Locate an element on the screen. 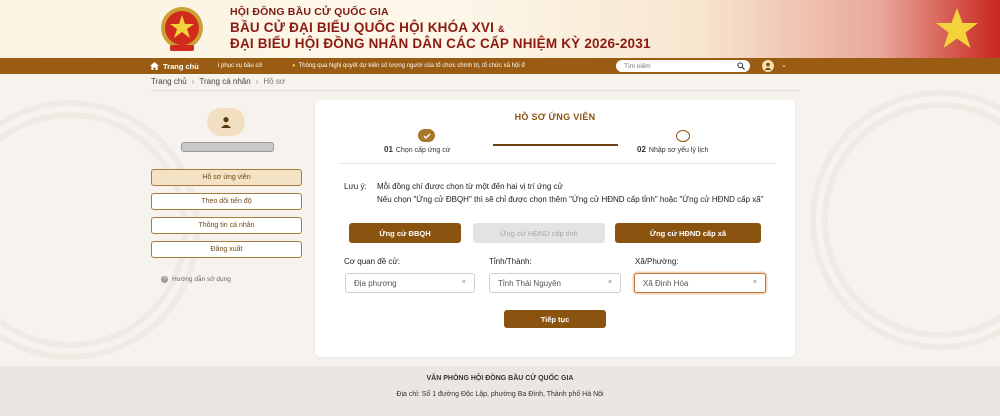  check-mark-icon is located at coordinates (426, 136).